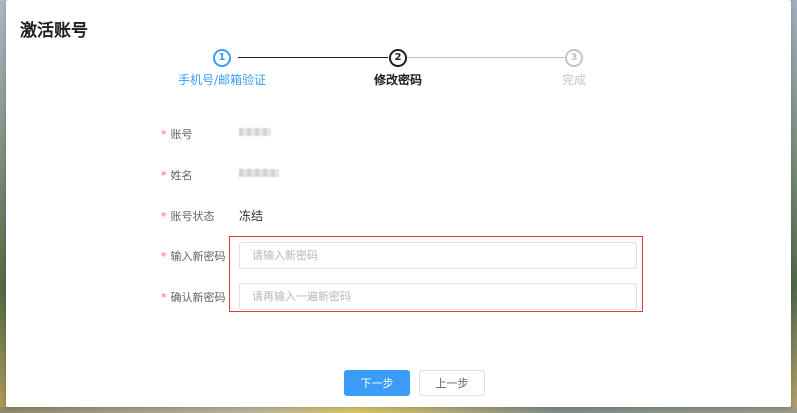  I want to click on new-password-input, so click(438, 255).